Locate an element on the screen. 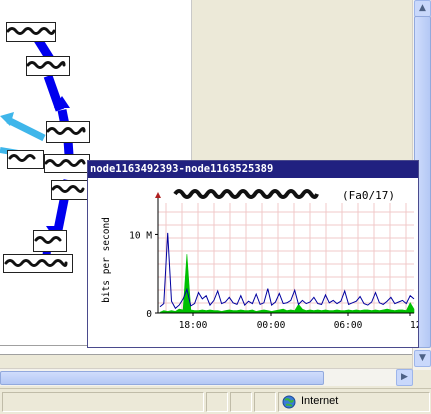 Image resolution: width=431 pixels, height=414 pixels. x-tick-label: 18:00 is located at coordinates (193, 325).